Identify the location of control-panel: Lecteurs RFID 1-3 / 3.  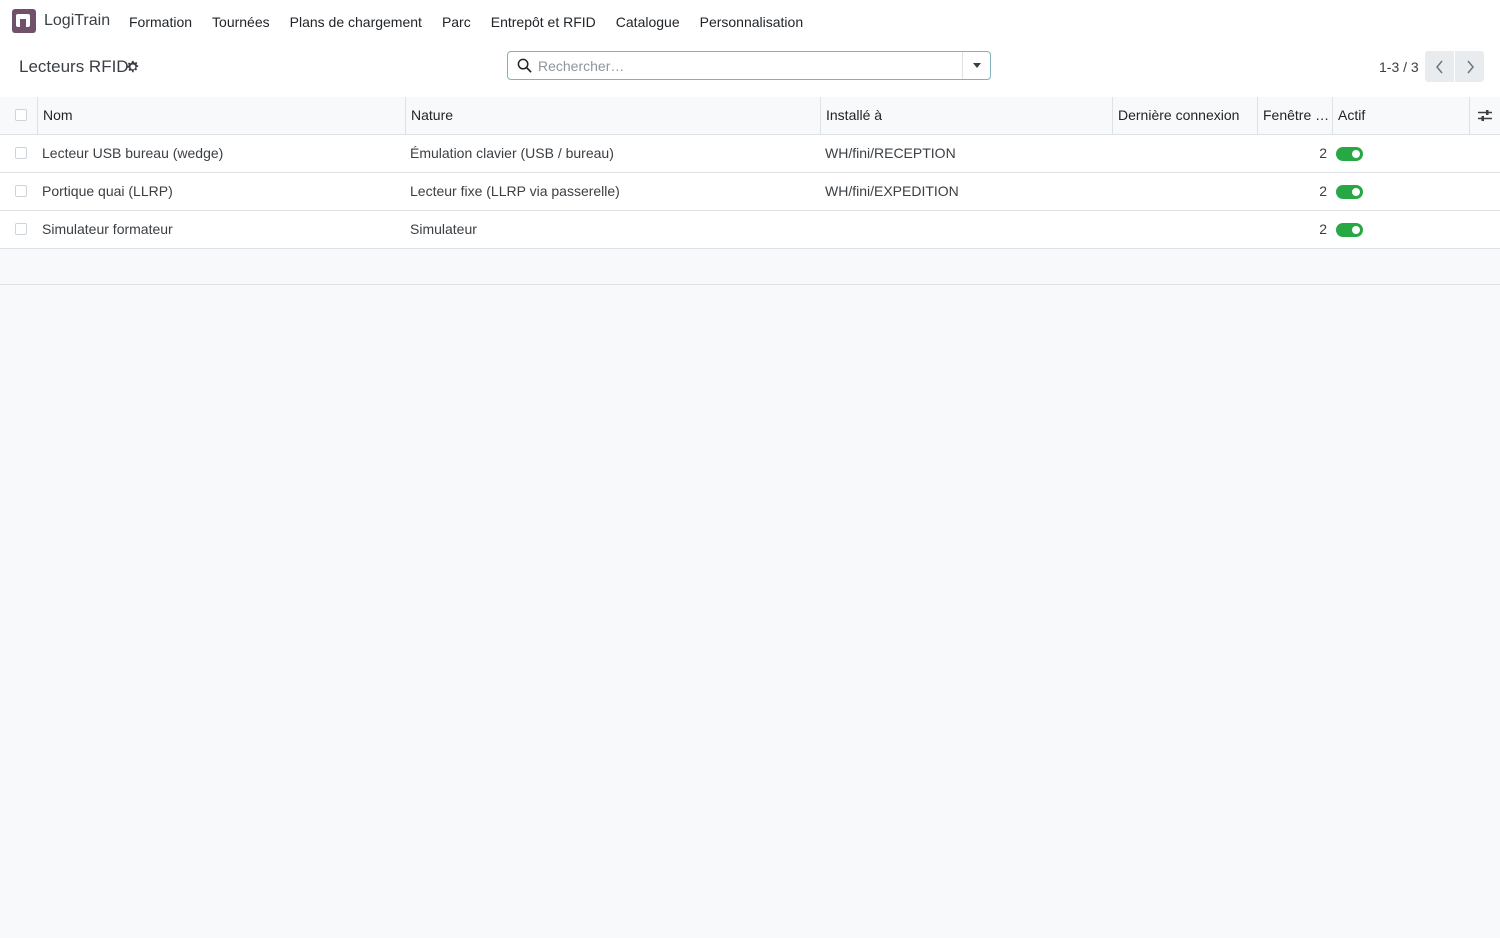
(750, 71).